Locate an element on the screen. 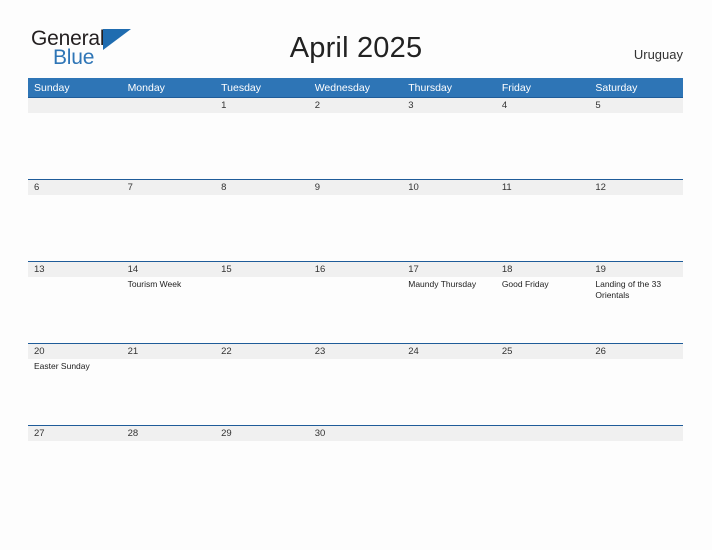 Image resolution: width=712 pixels, height=550 pixels. day-number: 13 is located at coordinates (75, 269).